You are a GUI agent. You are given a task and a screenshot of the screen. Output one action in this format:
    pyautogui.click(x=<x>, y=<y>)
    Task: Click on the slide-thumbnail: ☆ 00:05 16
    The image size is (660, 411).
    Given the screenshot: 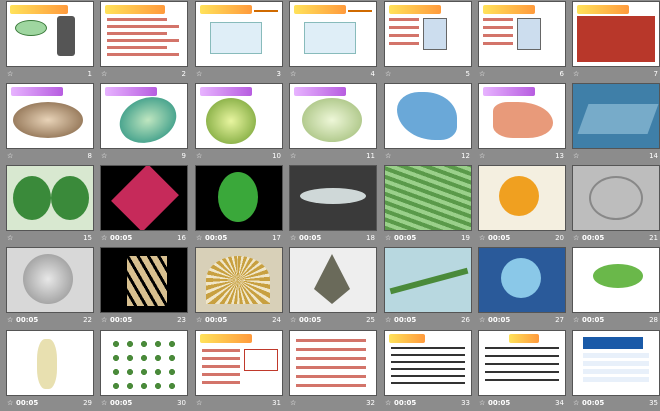 What is the action you would take?
    pyautogui.click(x=145, y=205)
    